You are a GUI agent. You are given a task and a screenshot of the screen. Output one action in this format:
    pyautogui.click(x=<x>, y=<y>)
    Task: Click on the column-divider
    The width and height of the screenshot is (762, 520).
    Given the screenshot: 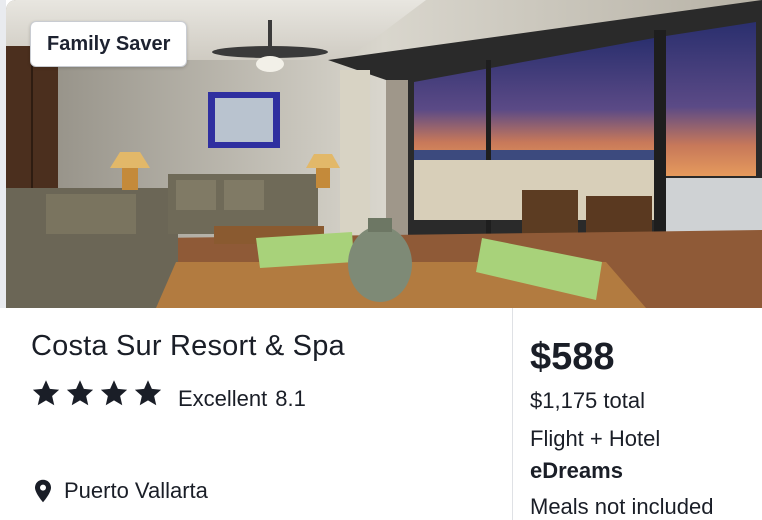 What is the action you would take?
    pyautogui.click(x=512, y=414)
    